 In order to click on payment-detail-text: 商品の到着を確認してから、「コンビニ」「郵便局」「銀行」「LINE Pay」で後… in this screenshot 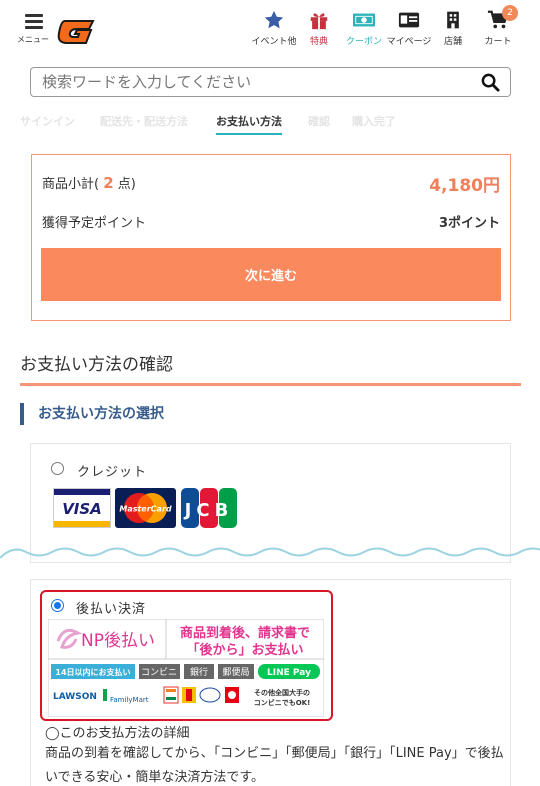, I will do `click(274, 765)`.